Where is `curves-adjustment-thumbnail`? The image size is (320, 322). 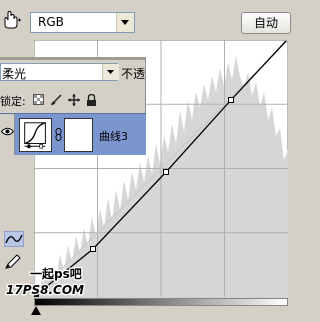
curves-adjustment-thumbnail is located at coordinates (35, 135).